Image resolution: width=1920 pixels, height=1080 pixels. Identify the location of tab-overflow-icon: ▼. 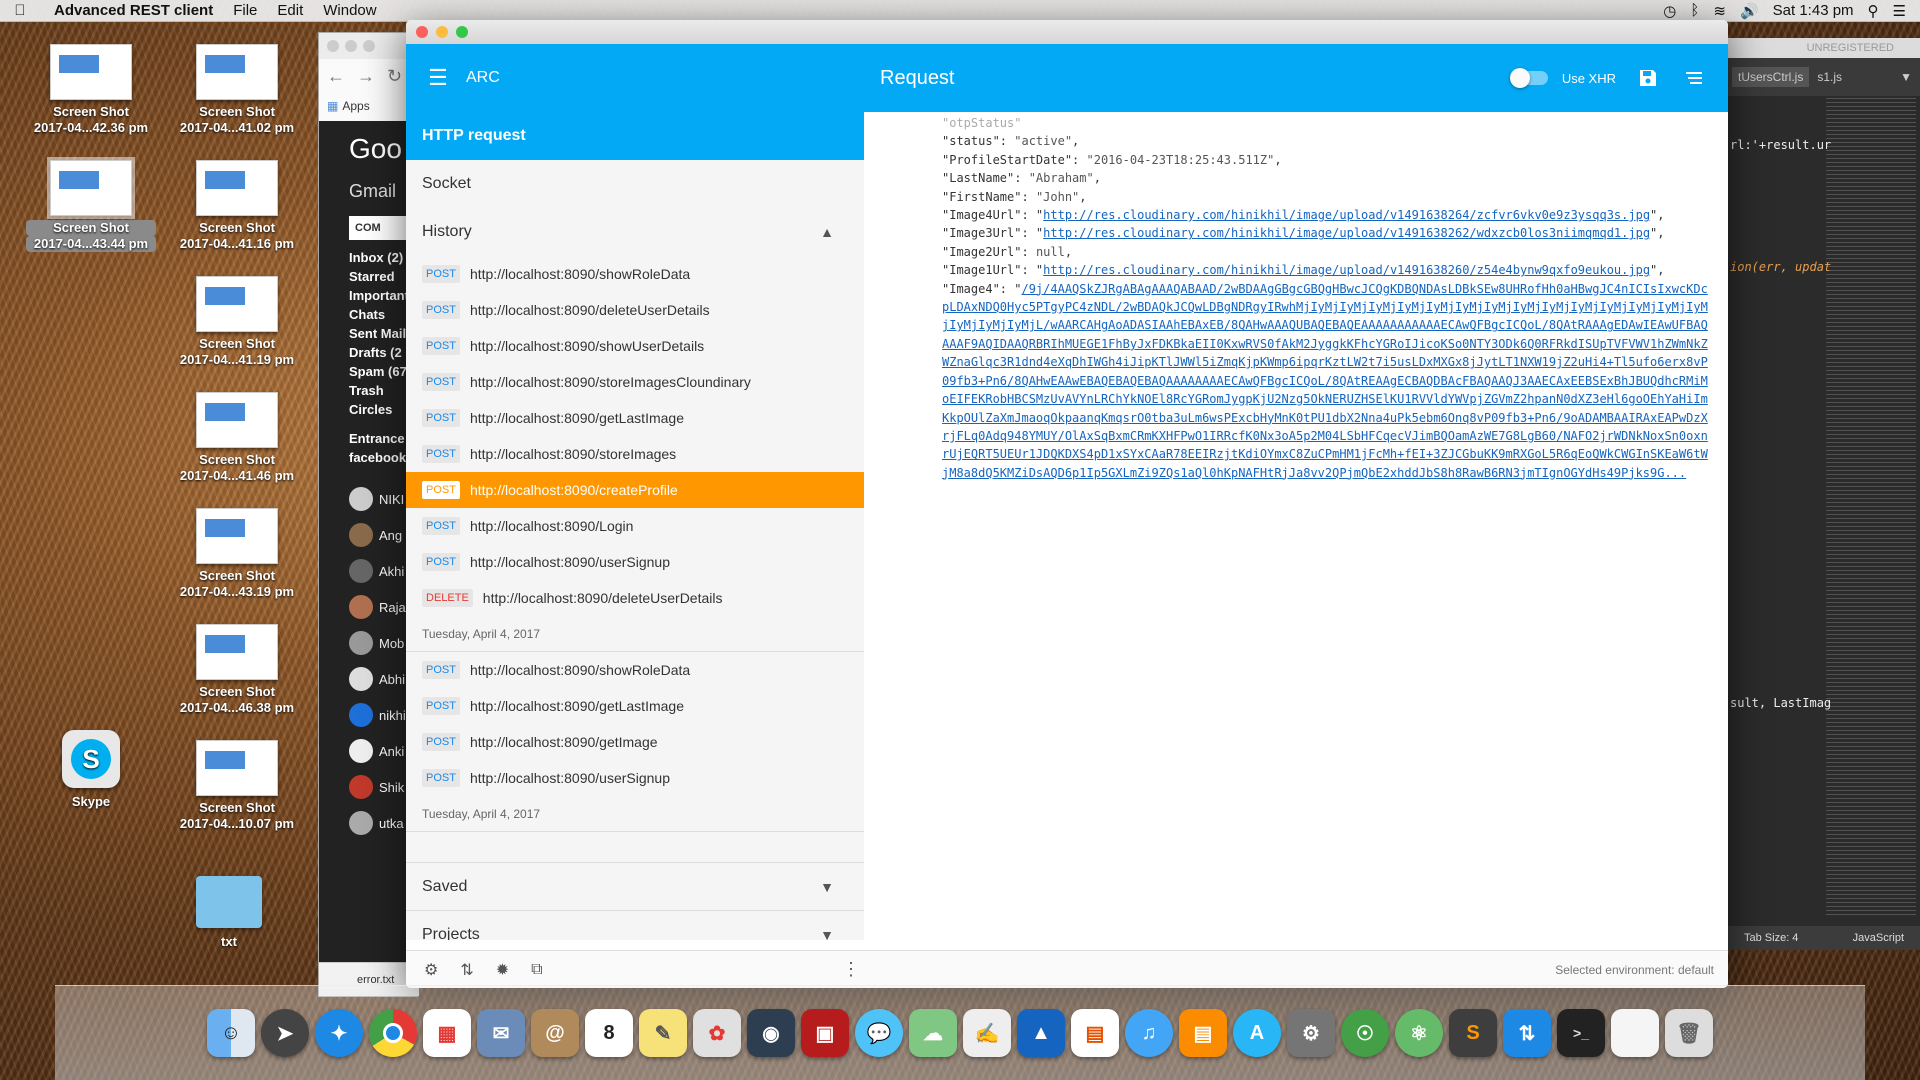
(1906, 77).